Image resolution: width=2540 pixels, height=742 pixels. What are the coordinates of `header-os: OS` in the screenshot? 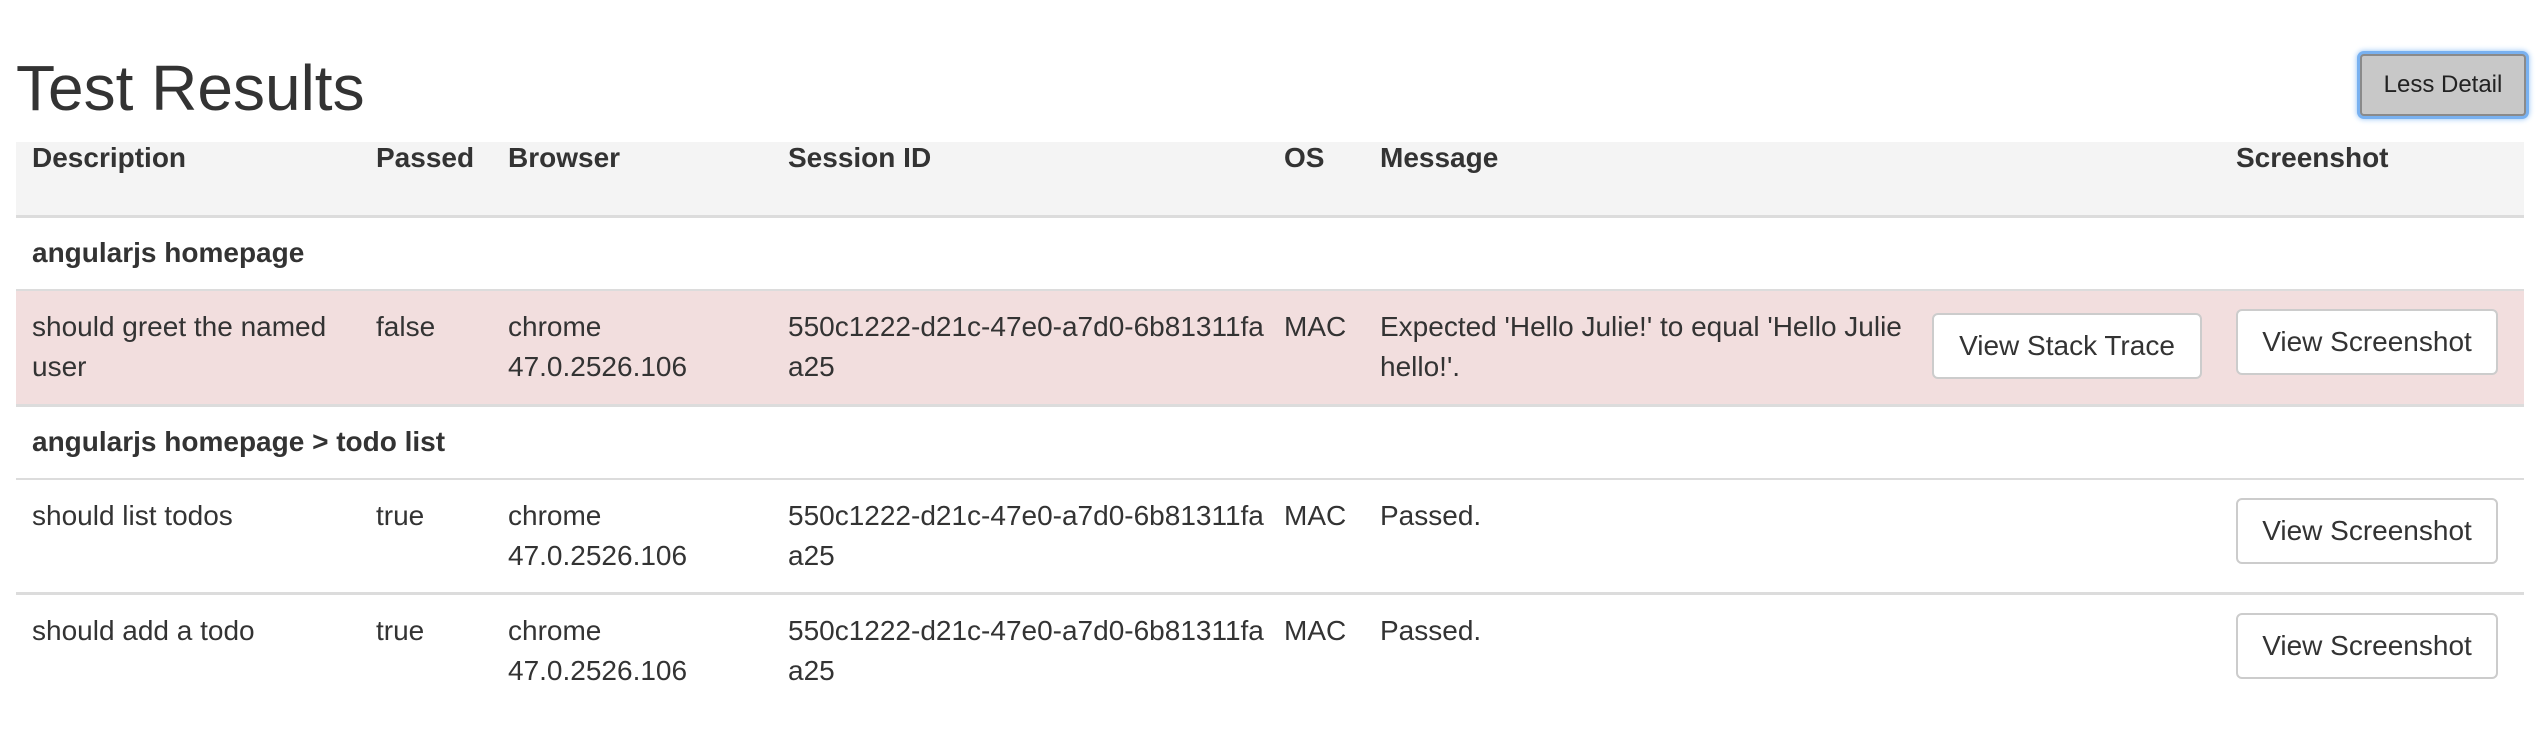 It's located at (1304, 157).